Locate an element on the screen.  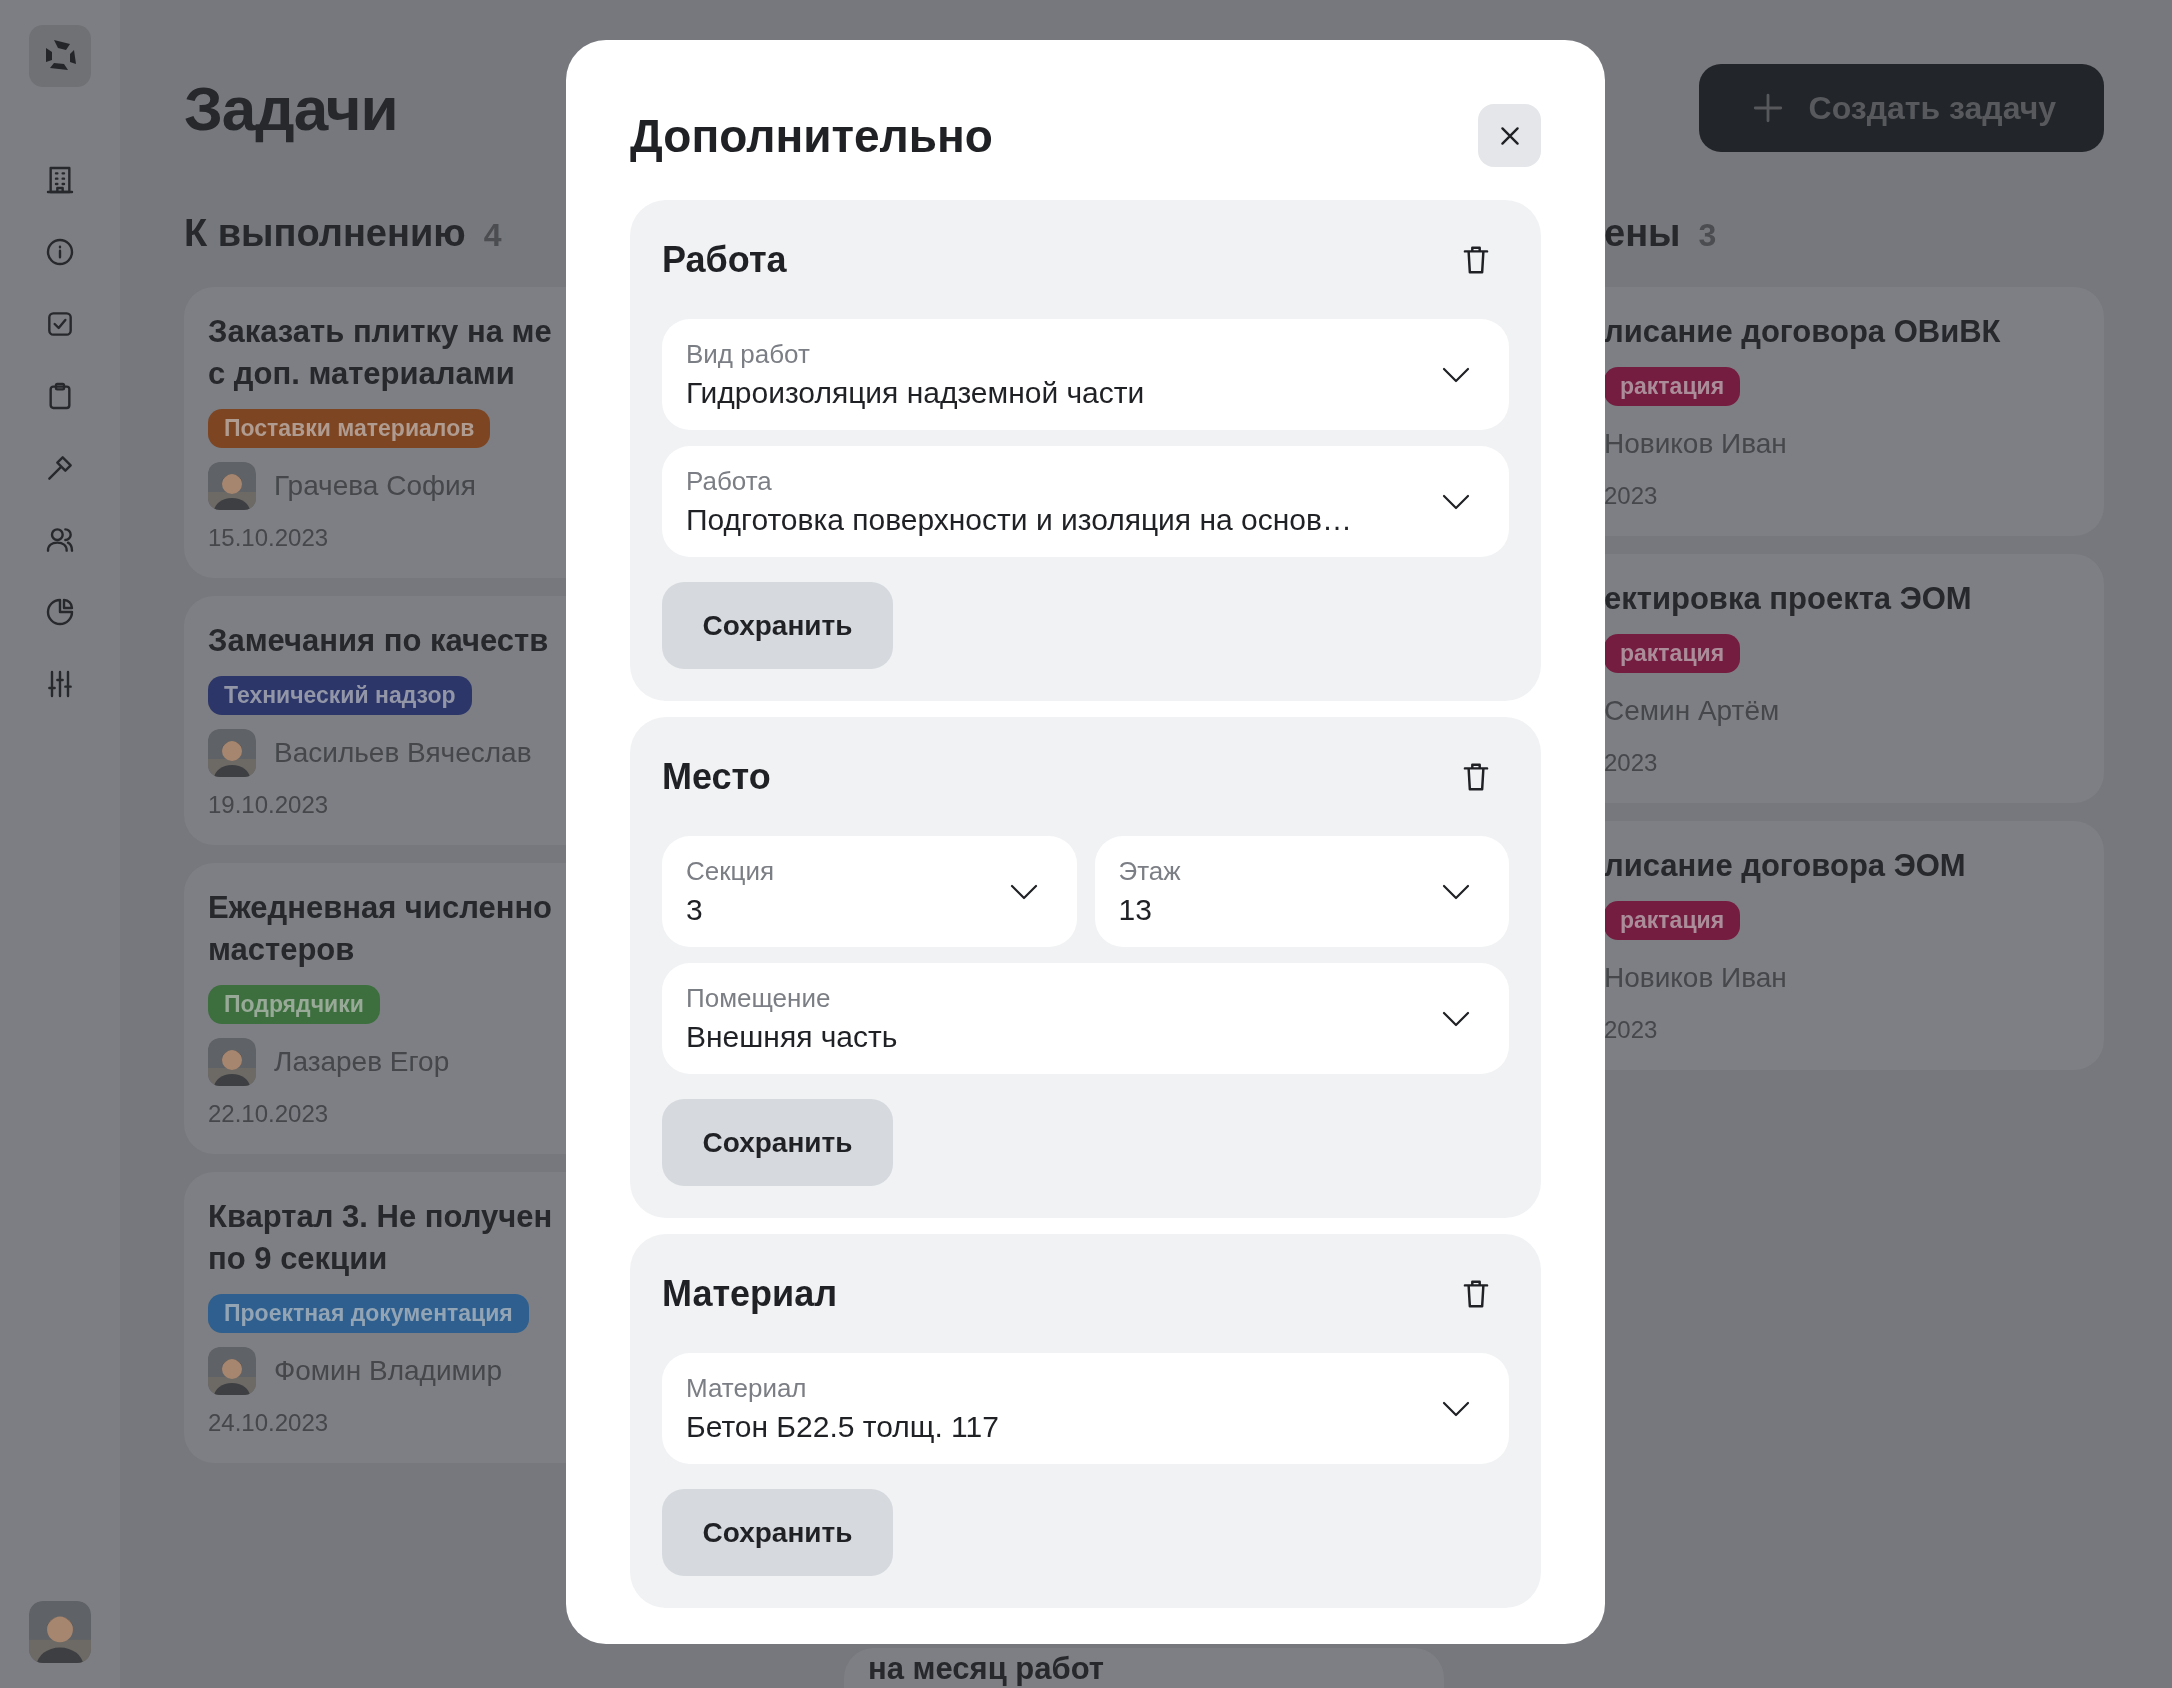
category-tag: Проектная документация is located at coordinates (368, 1313).